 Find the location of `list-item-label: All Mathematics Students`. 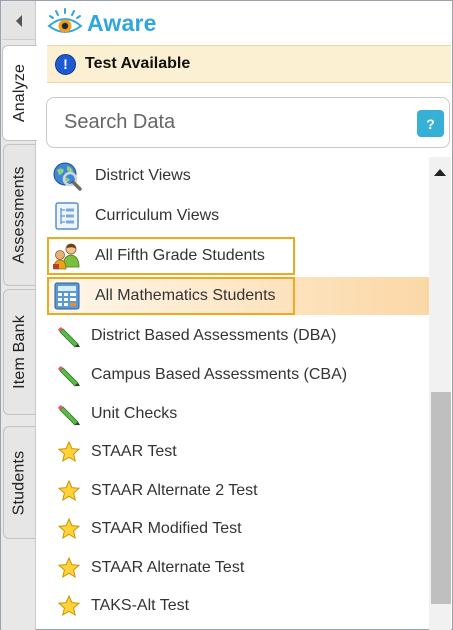

list-item-label: All Mathematics Students is located at coordinates (185, 295).